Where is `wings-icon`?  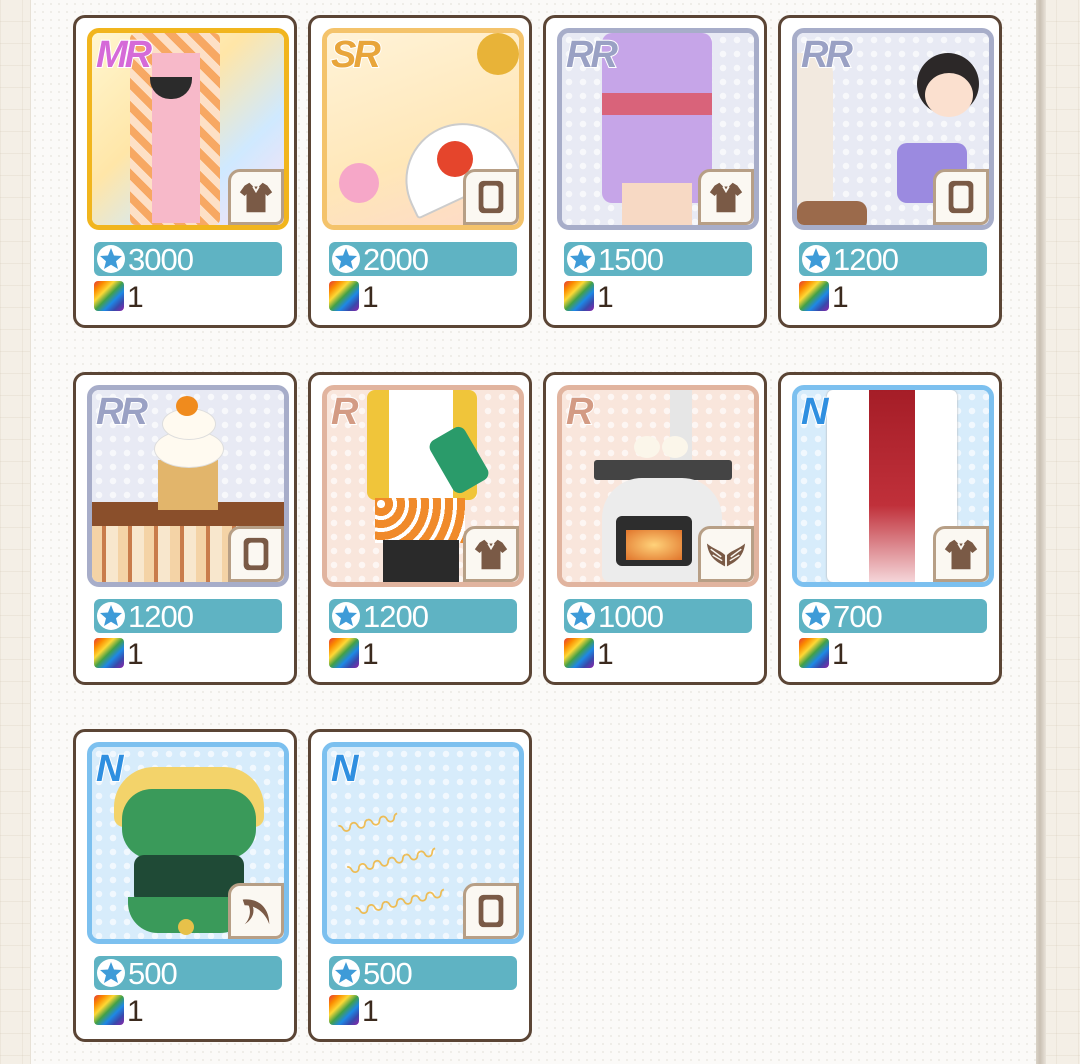 wings-icon is located at coordinates (726, 554).